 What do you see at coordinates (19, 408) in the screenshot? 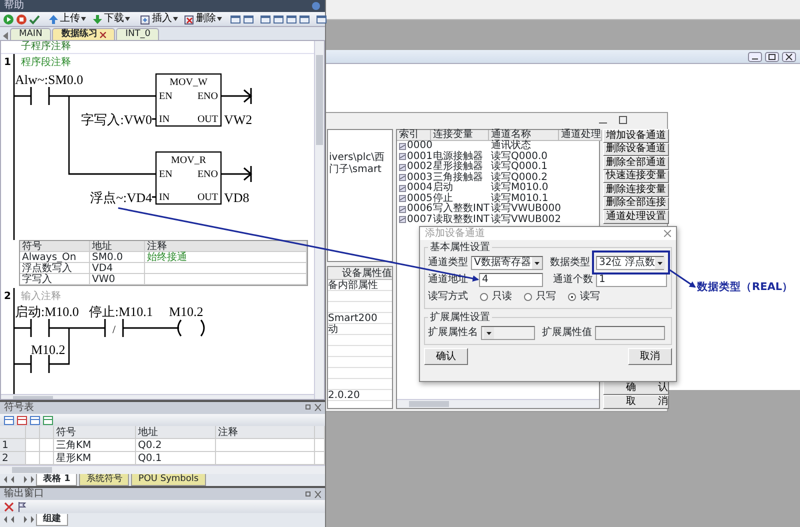
I see `panel-title: 符号表` at bounding box center [19, 408].